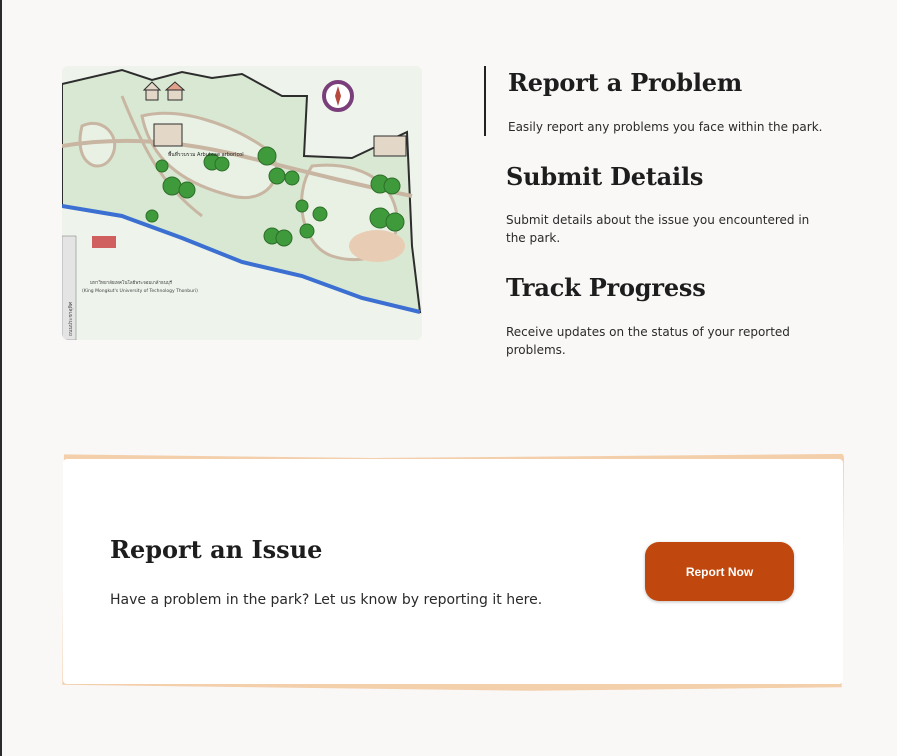  Describe the element at coordinates (1, 378) in the screenshot. I see `left-border-line` at that location.